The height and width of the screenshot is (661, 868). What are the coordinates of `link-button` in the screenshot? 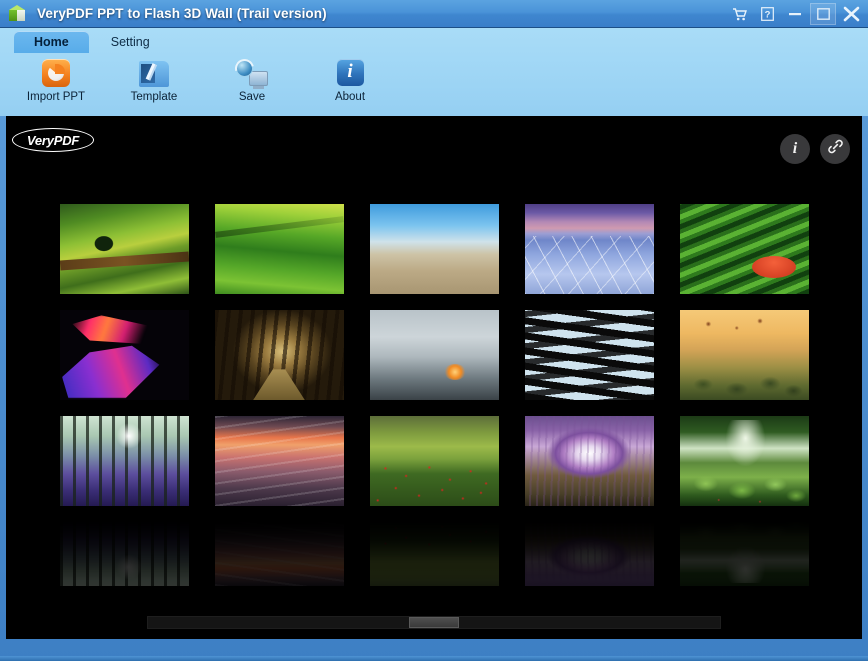 It's located at (835, 149).